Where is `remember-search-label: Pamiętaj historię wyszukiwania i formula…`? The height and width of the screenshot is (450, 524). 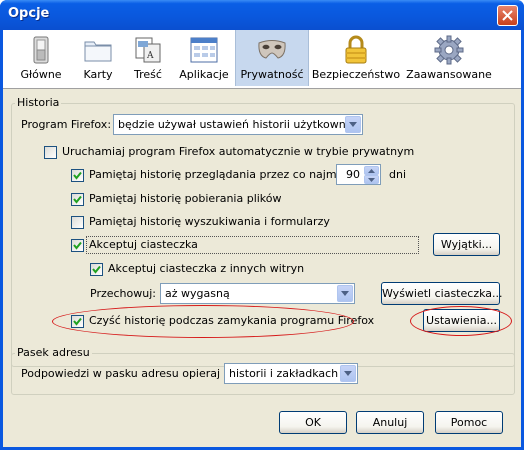
remember-search-label: Pamiętaj historię wyszukiwania i formula… is located at coordinates (209, 221).